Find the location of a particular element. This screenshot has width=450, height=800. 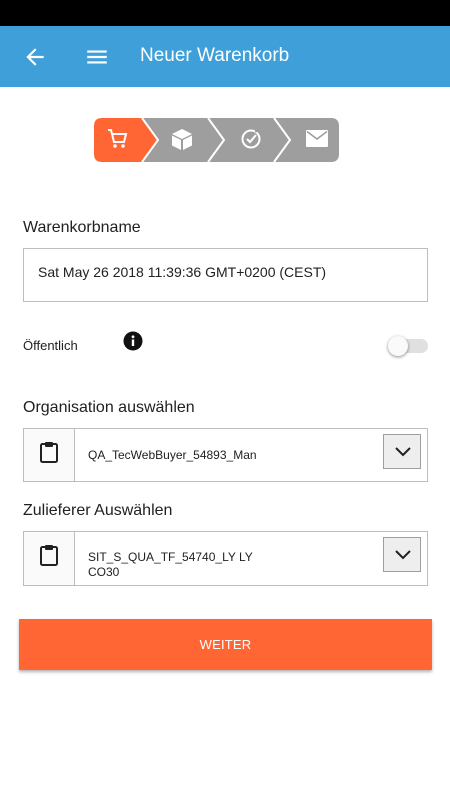

organisation-value: QA_TecWebBuyer_54893_Man is located at coordinates (172, 455).